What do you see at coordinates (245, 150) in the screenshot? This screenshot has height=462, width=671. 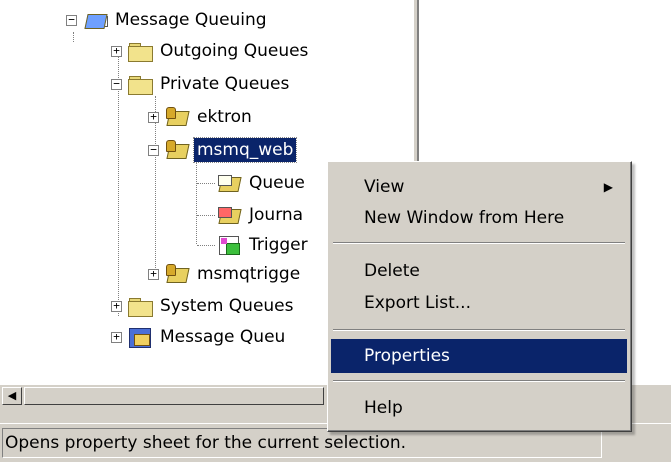 I see `tree-node-label: msmq_web` at bounding box center [245, 150].